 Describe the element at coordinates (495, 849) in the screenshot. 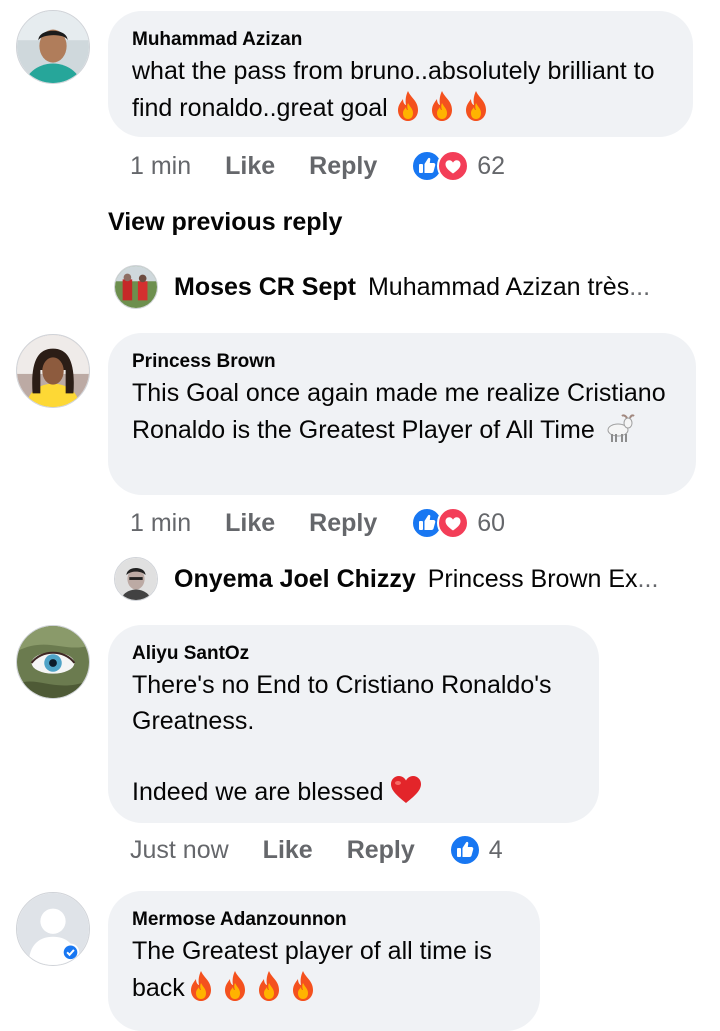

I see `reaction-count: 4` at that location.